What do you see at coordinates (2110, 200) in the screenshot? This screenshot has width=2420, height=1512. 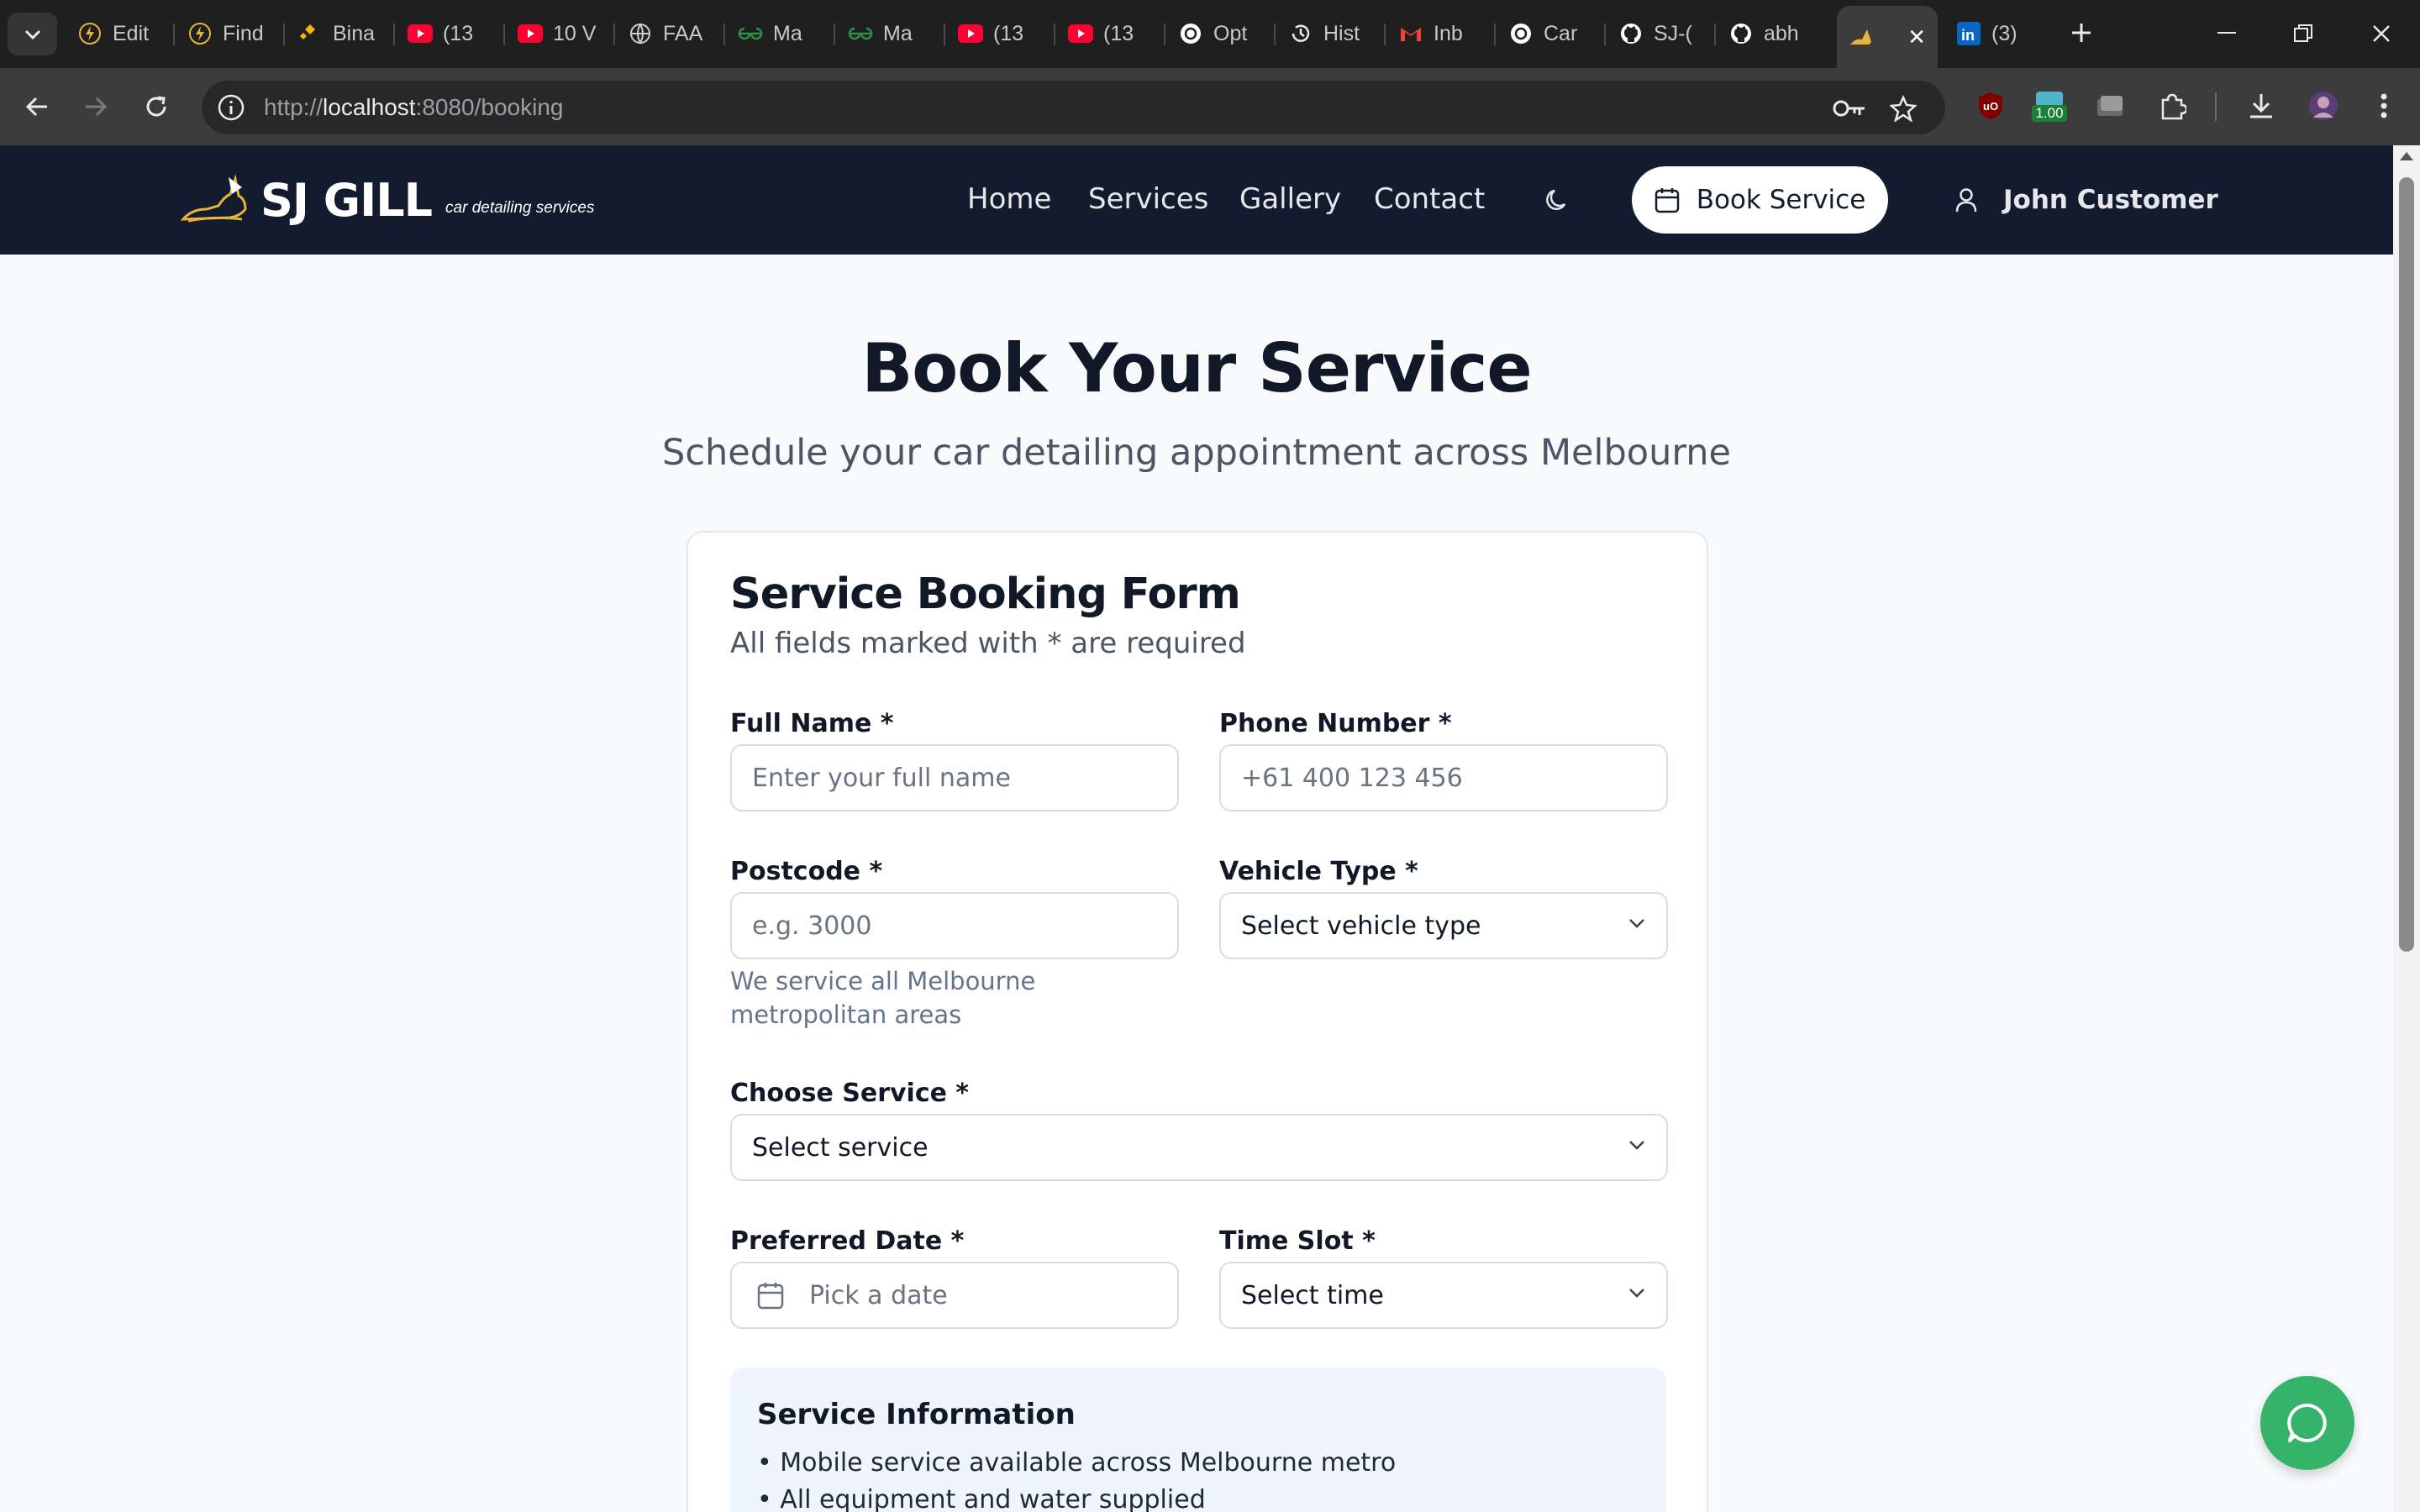 I see `user-name: John Customer` at bounding box center [2110, 200].